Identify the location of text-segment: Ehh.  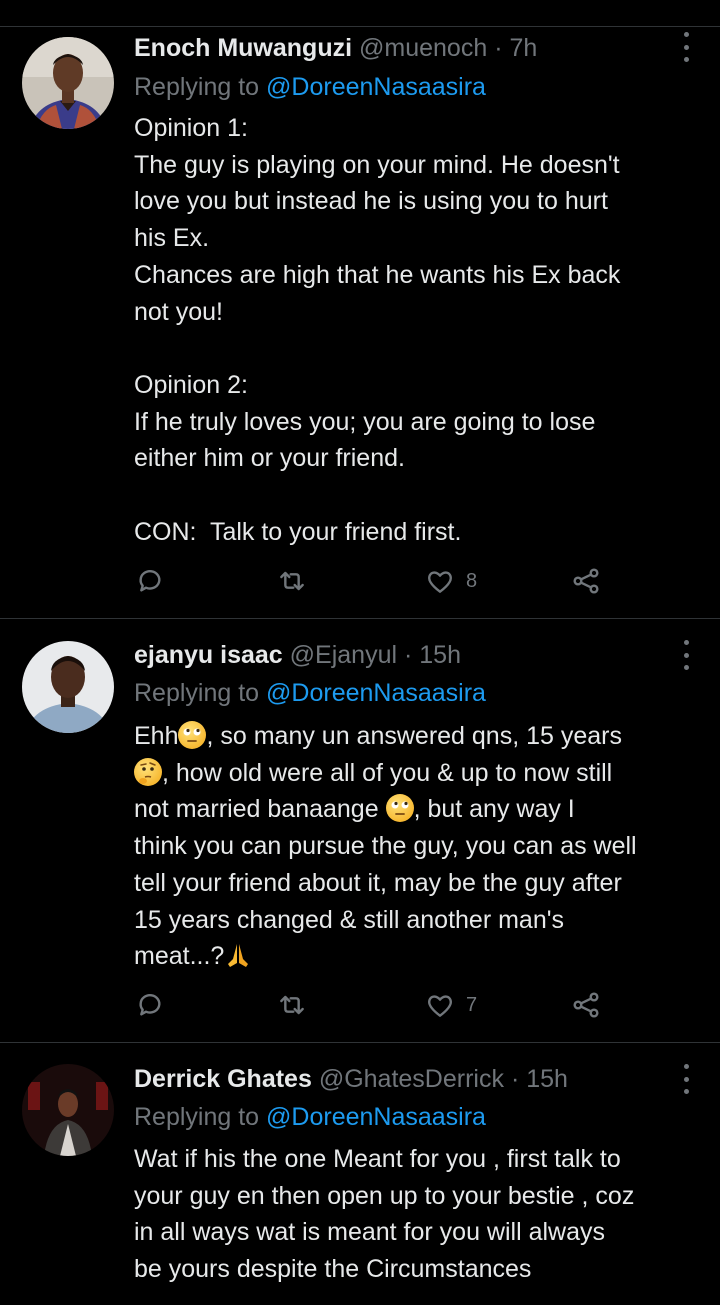
(156, 736).